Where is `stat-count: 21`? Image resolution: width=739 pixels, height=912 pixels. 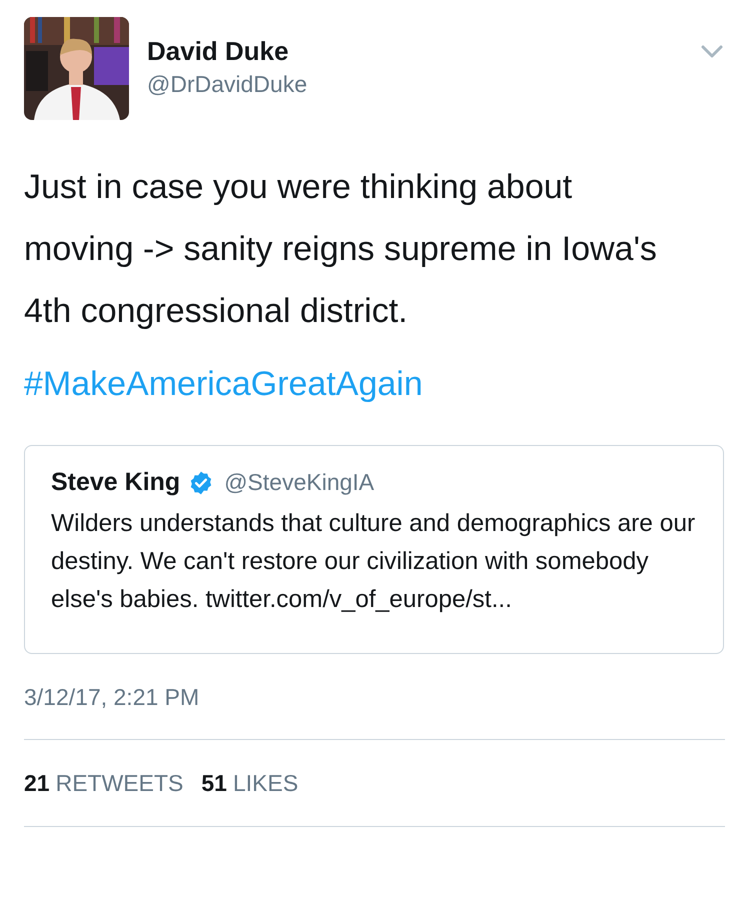 stat-count: 21 is located at coordinates (37, 783).